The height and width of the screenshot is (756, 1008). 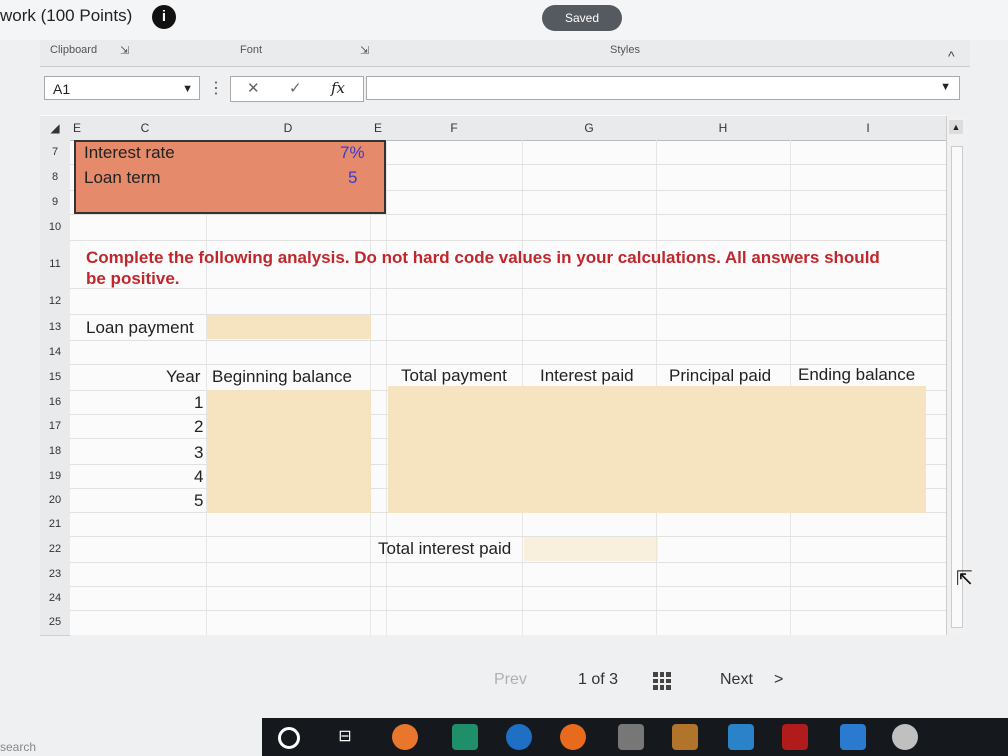 What do you see at coordinates (62, 89) in the screenshot?
I see `name-box-value: A1` at bounding box center [62, 89].